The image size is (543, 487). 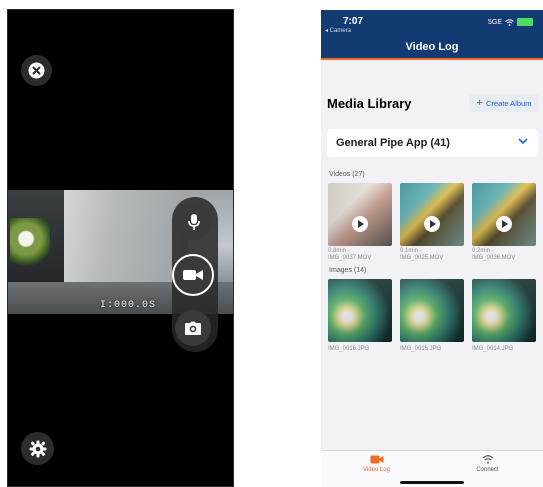 I want to click on navigation-bar: 7:07 ◂ Camera 5GE Video Log, so click(x=432, y=34).